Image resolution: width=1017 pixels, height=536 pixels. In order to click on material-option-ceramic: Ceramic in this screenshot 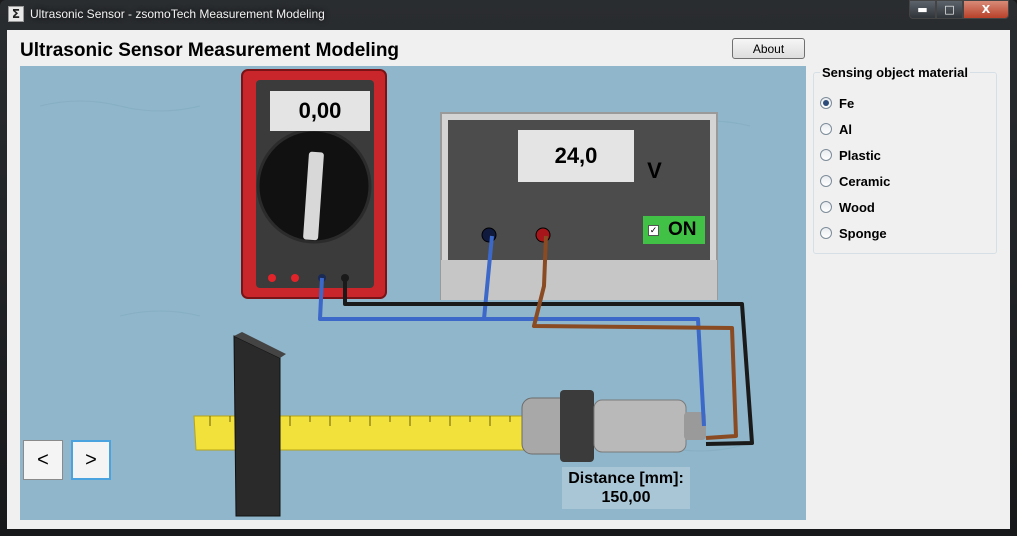, I will do `click(855, 181)`.